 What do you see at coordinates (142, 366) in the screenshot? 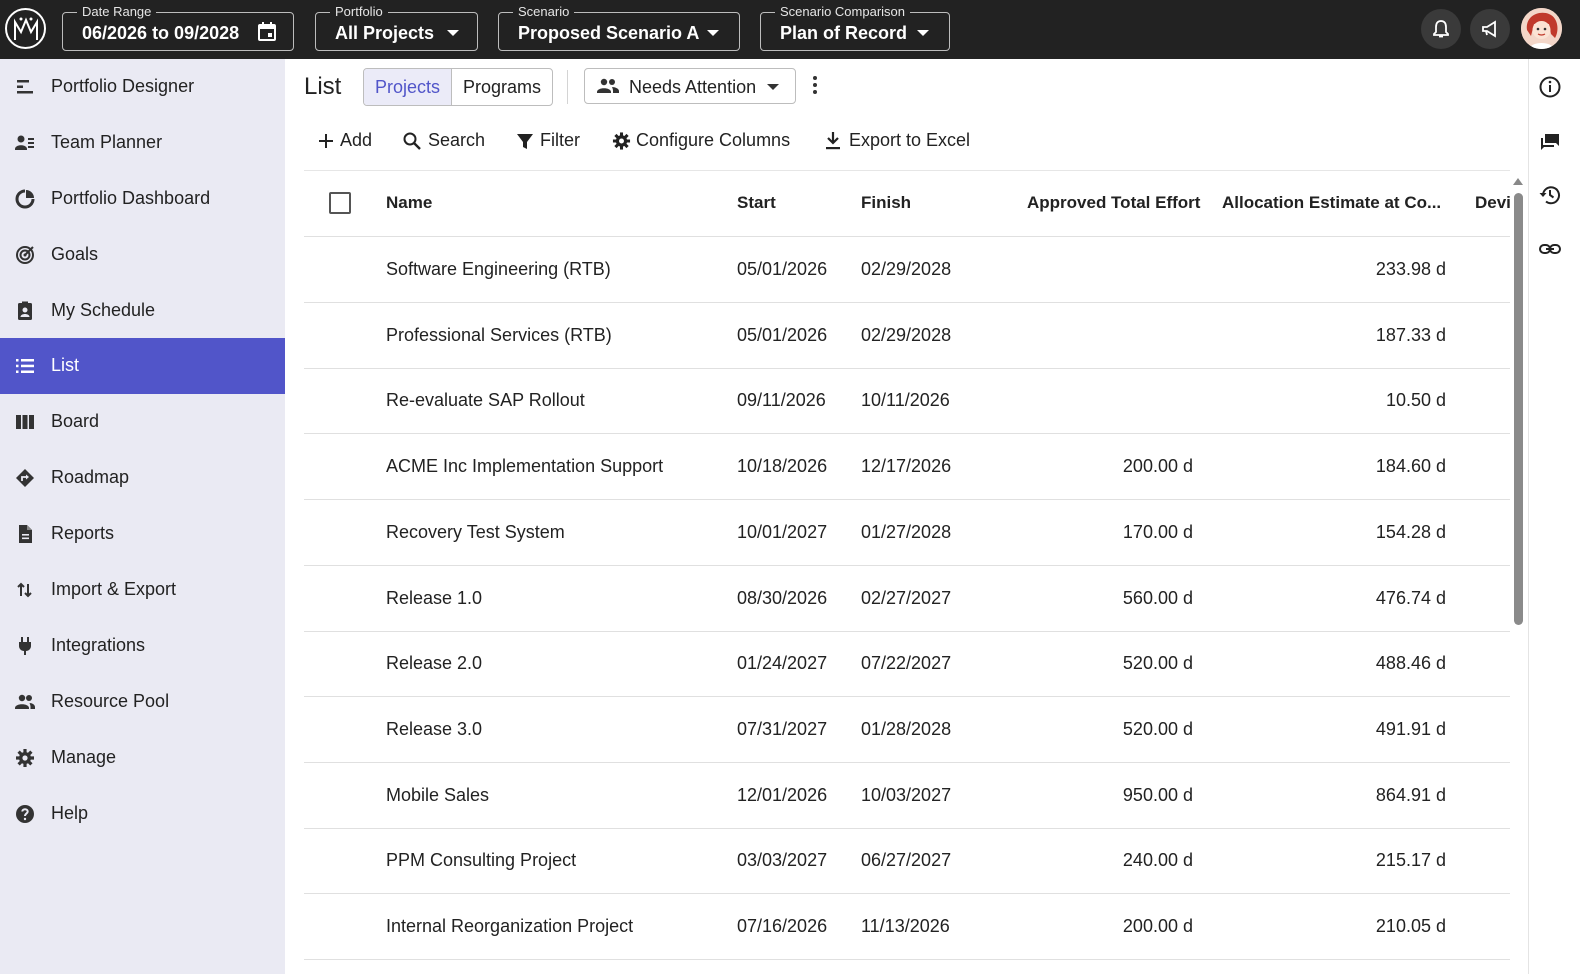
I see `sidebar-item-list: List` at bounding box center [142, 366].